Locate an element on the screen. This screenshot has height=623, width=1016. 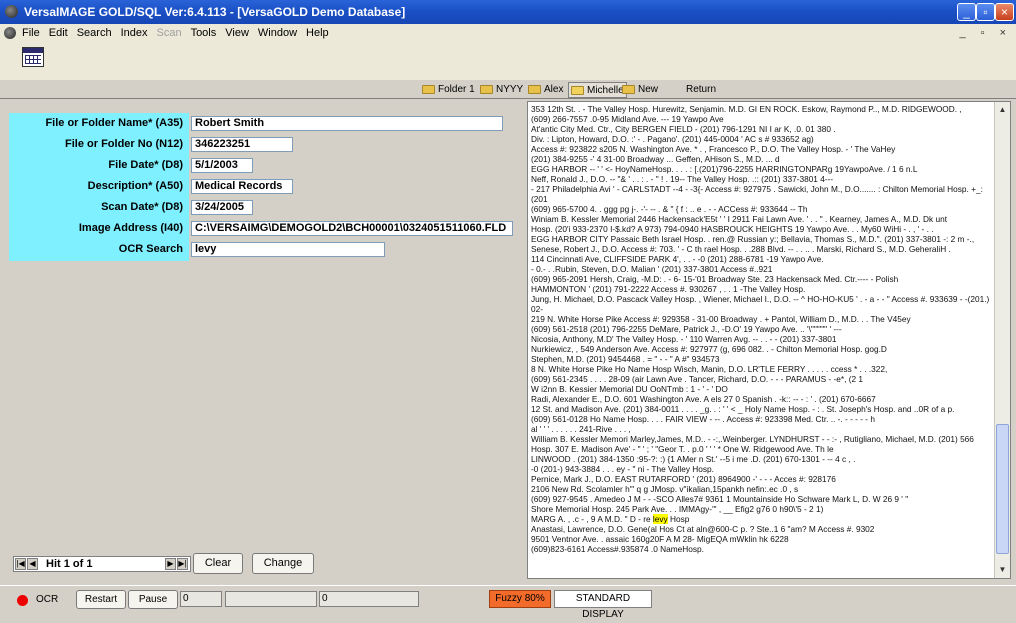
scroll-up-arrow-icon: ▲ is located at coordinates (1002, 110).